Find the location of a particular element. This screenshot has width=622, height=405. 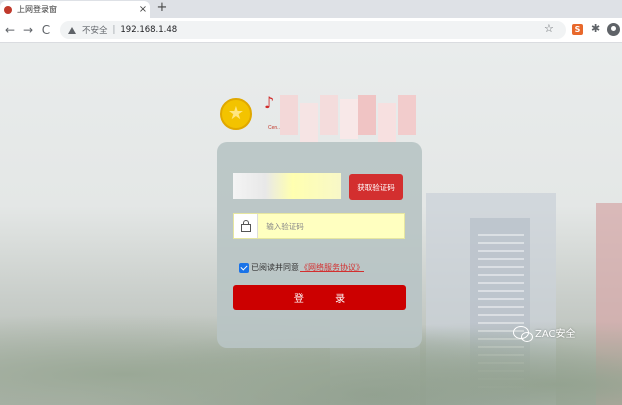

reload-icon: C is located at coordinates (46, 30).